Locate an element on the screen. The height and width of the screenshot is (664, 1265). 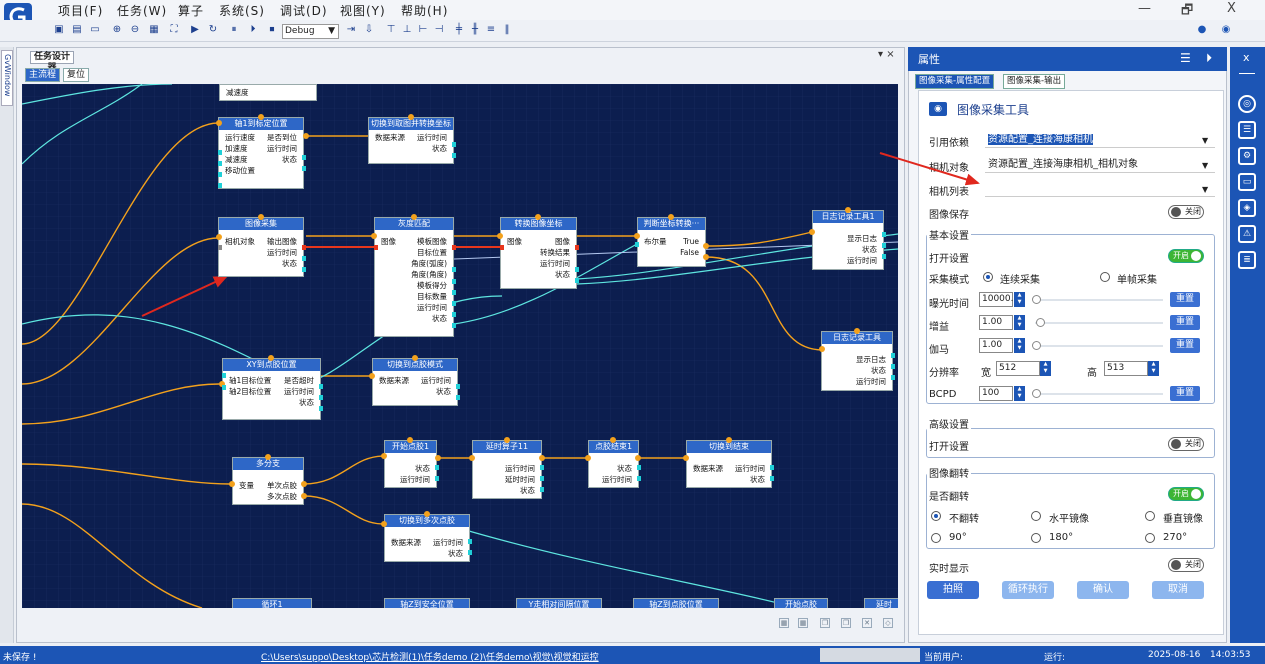
gamma-slider is located at coordinates (1099, 346).